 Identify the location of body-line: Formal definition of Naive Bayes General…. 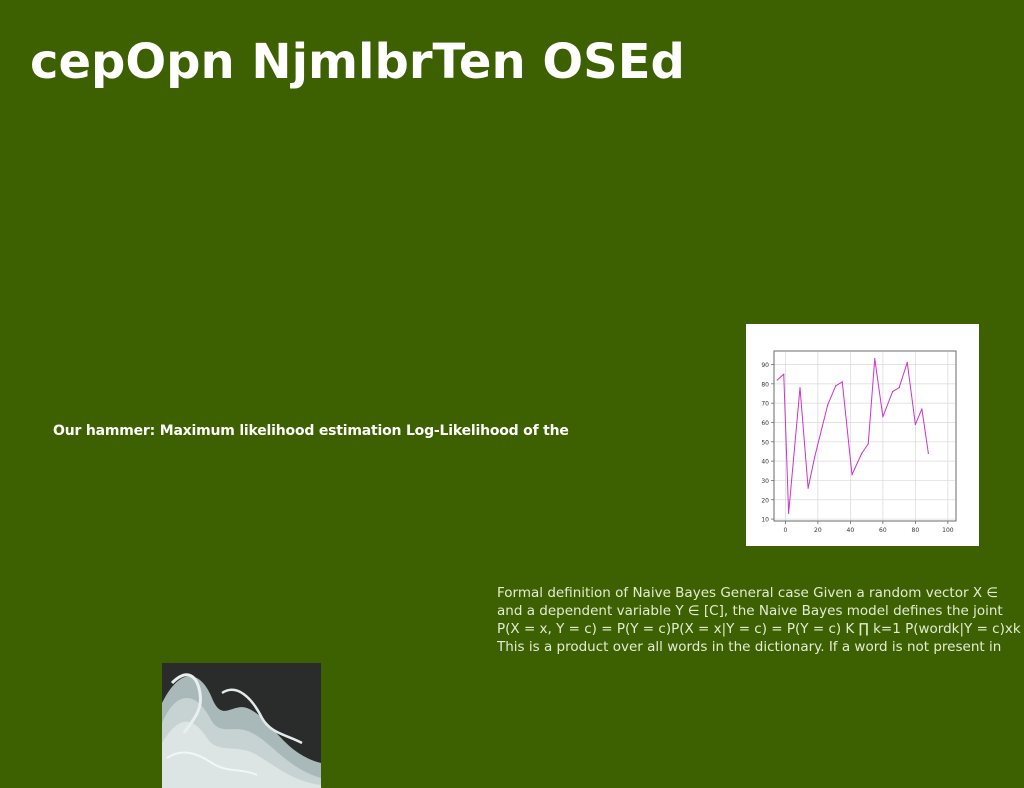
(748, 593).